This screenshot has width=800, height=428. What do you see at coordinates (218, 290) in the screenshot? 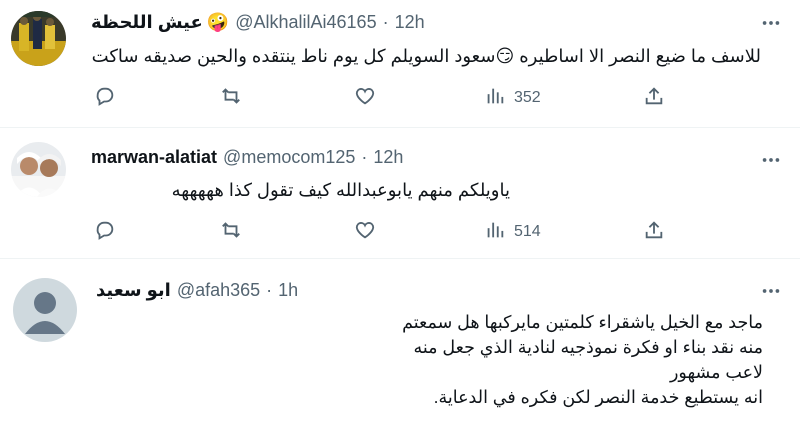
I see `user-handle: @afah365` at bounding box center [218, 290].